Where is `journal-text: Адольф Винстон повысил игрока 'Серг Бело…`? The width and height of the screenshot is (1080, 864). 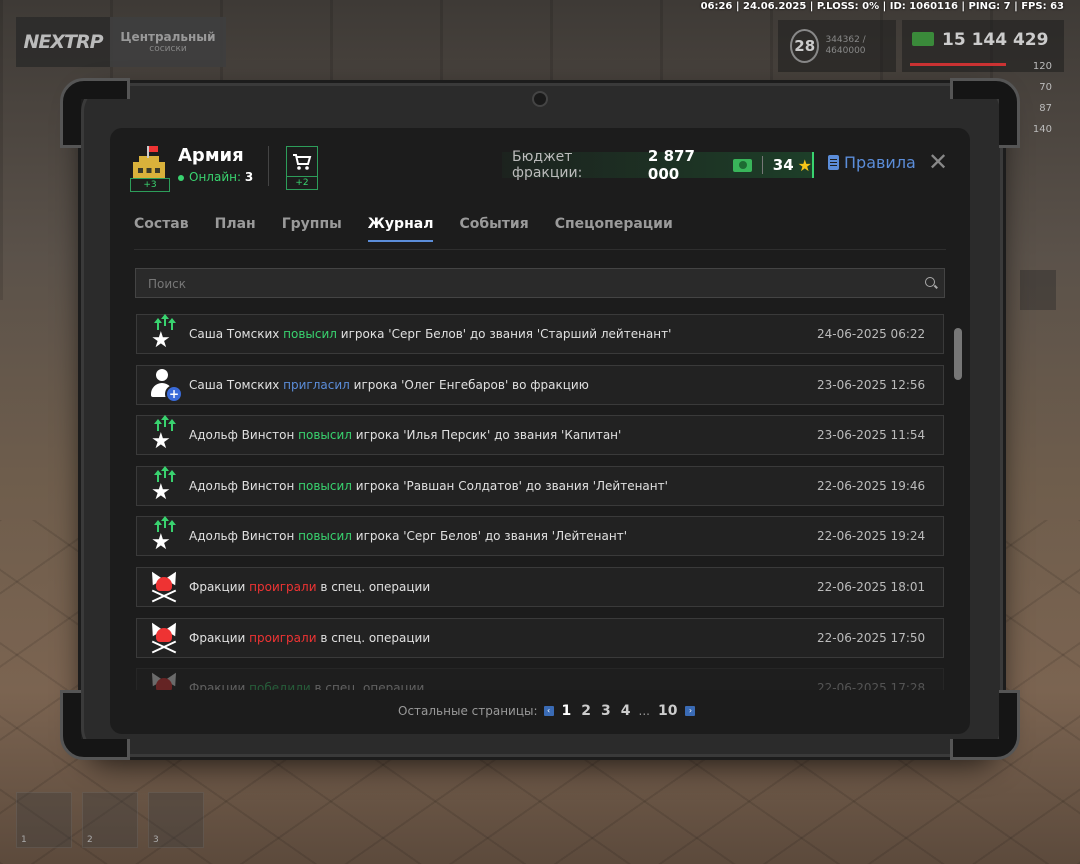
journal-text: Адольф Винстон повысил игрока 'Серг Бело… is located at coordinates (503, 536).